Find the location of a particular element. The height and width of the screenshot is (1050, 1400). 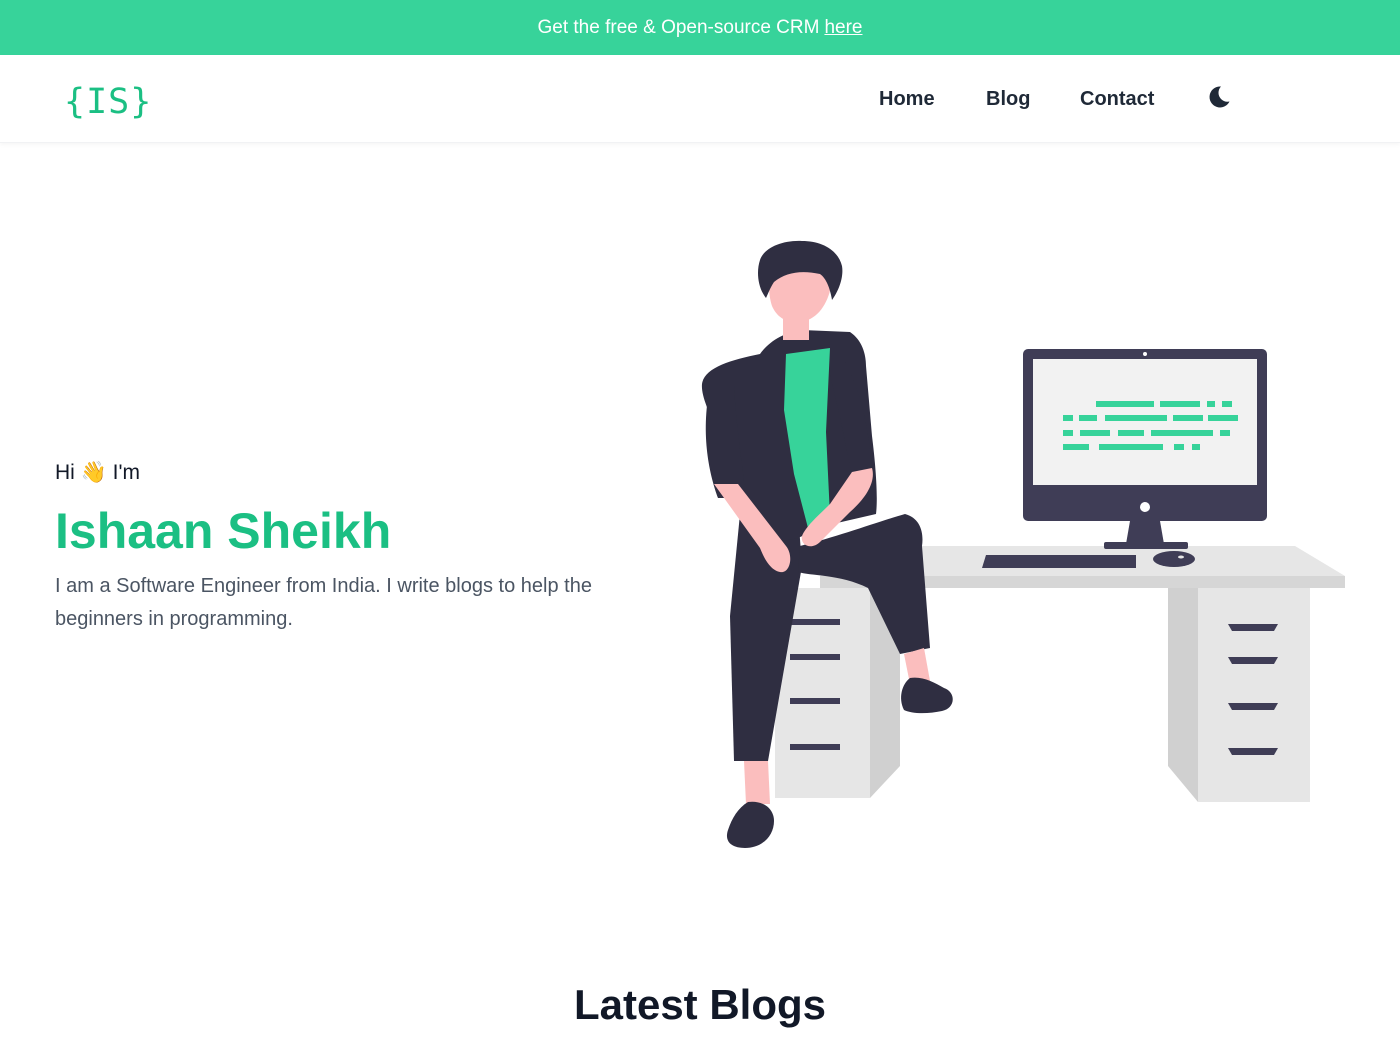

banner-text: Get the free & Open-source CRM is located at coordinates (678, 27).